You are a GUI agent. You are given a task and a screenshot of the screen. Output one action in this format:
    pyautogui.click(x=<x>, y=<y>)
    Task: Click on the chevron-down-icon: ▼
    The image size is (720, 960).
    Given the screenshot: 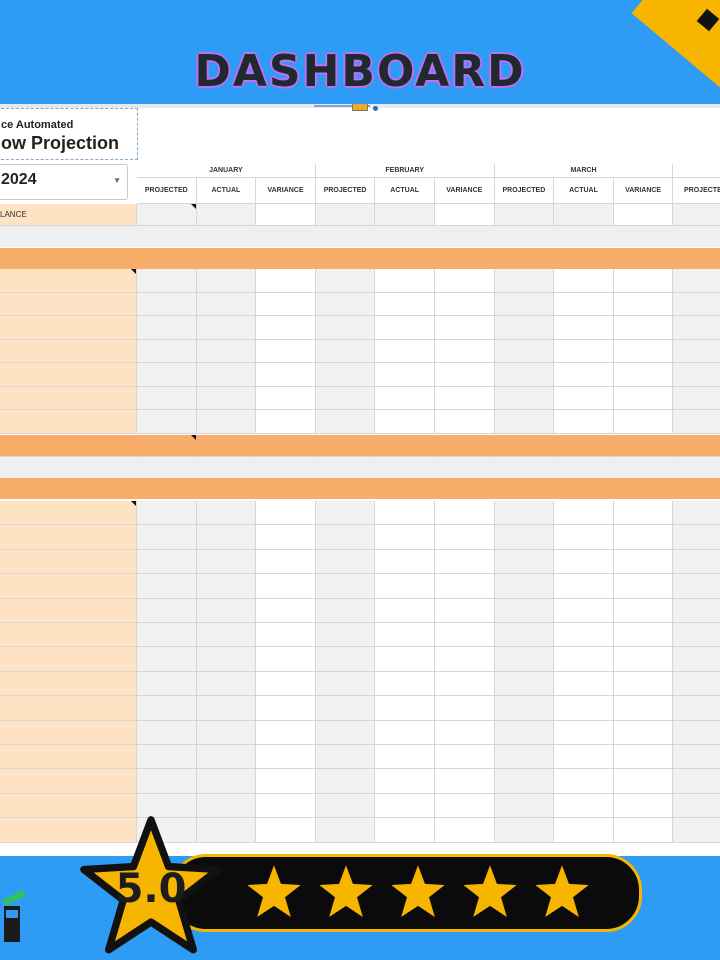 What is the action you would take?
    pyautogui.click(x=117, y=180)
    